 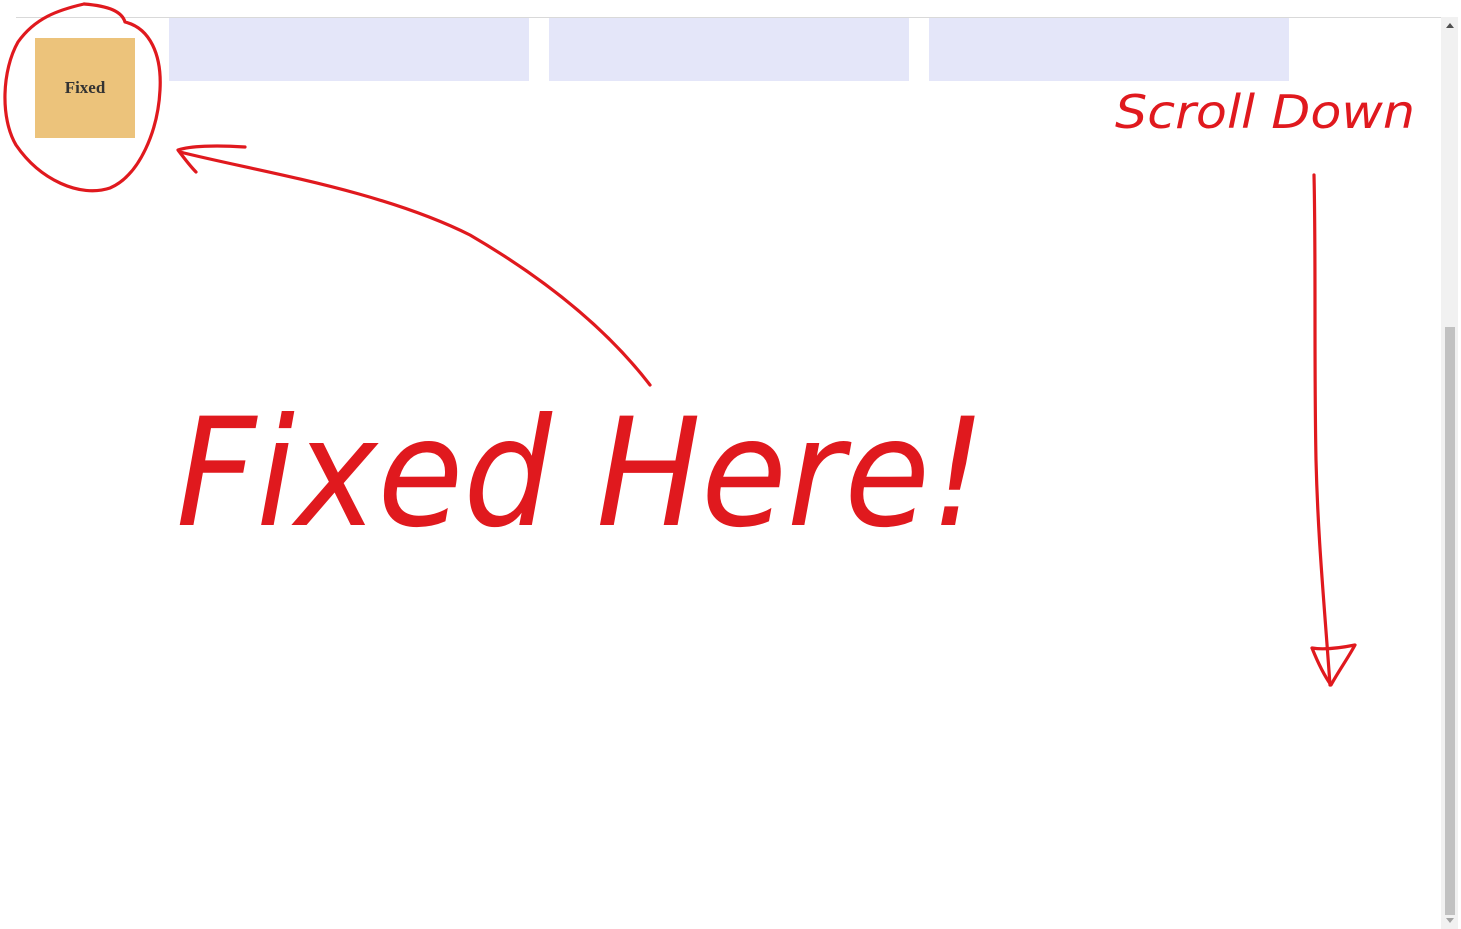 What do you see at coordinates (415, 268) in the screenshot?
I see `curved-arrow` at bounding box center [415, 268].